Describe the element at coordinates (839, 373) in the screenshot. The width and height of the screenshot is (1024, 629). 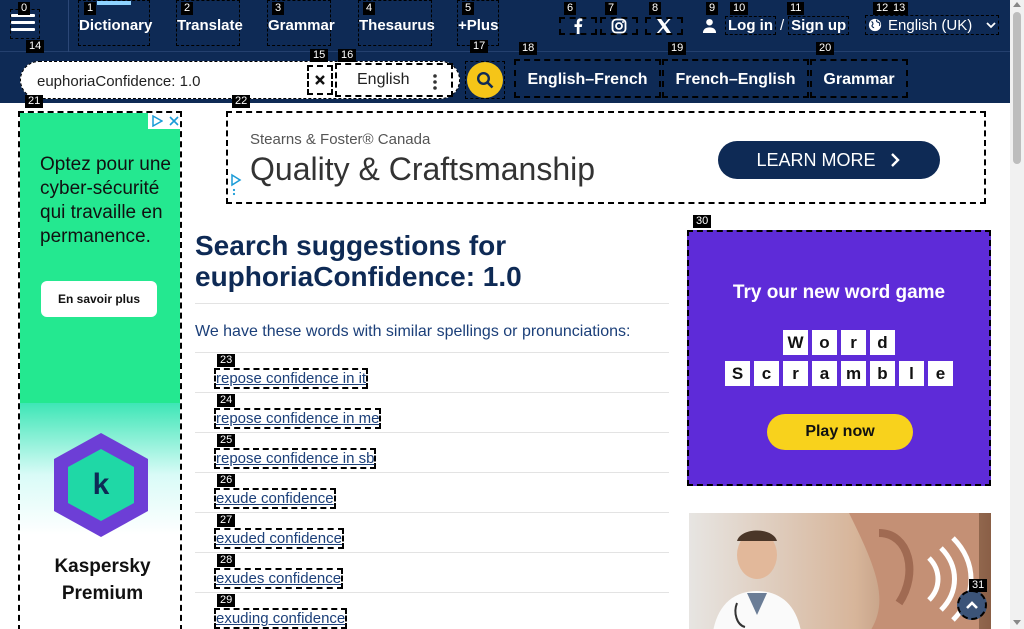
I see `word-tiles-row2: Scramble` at that location.